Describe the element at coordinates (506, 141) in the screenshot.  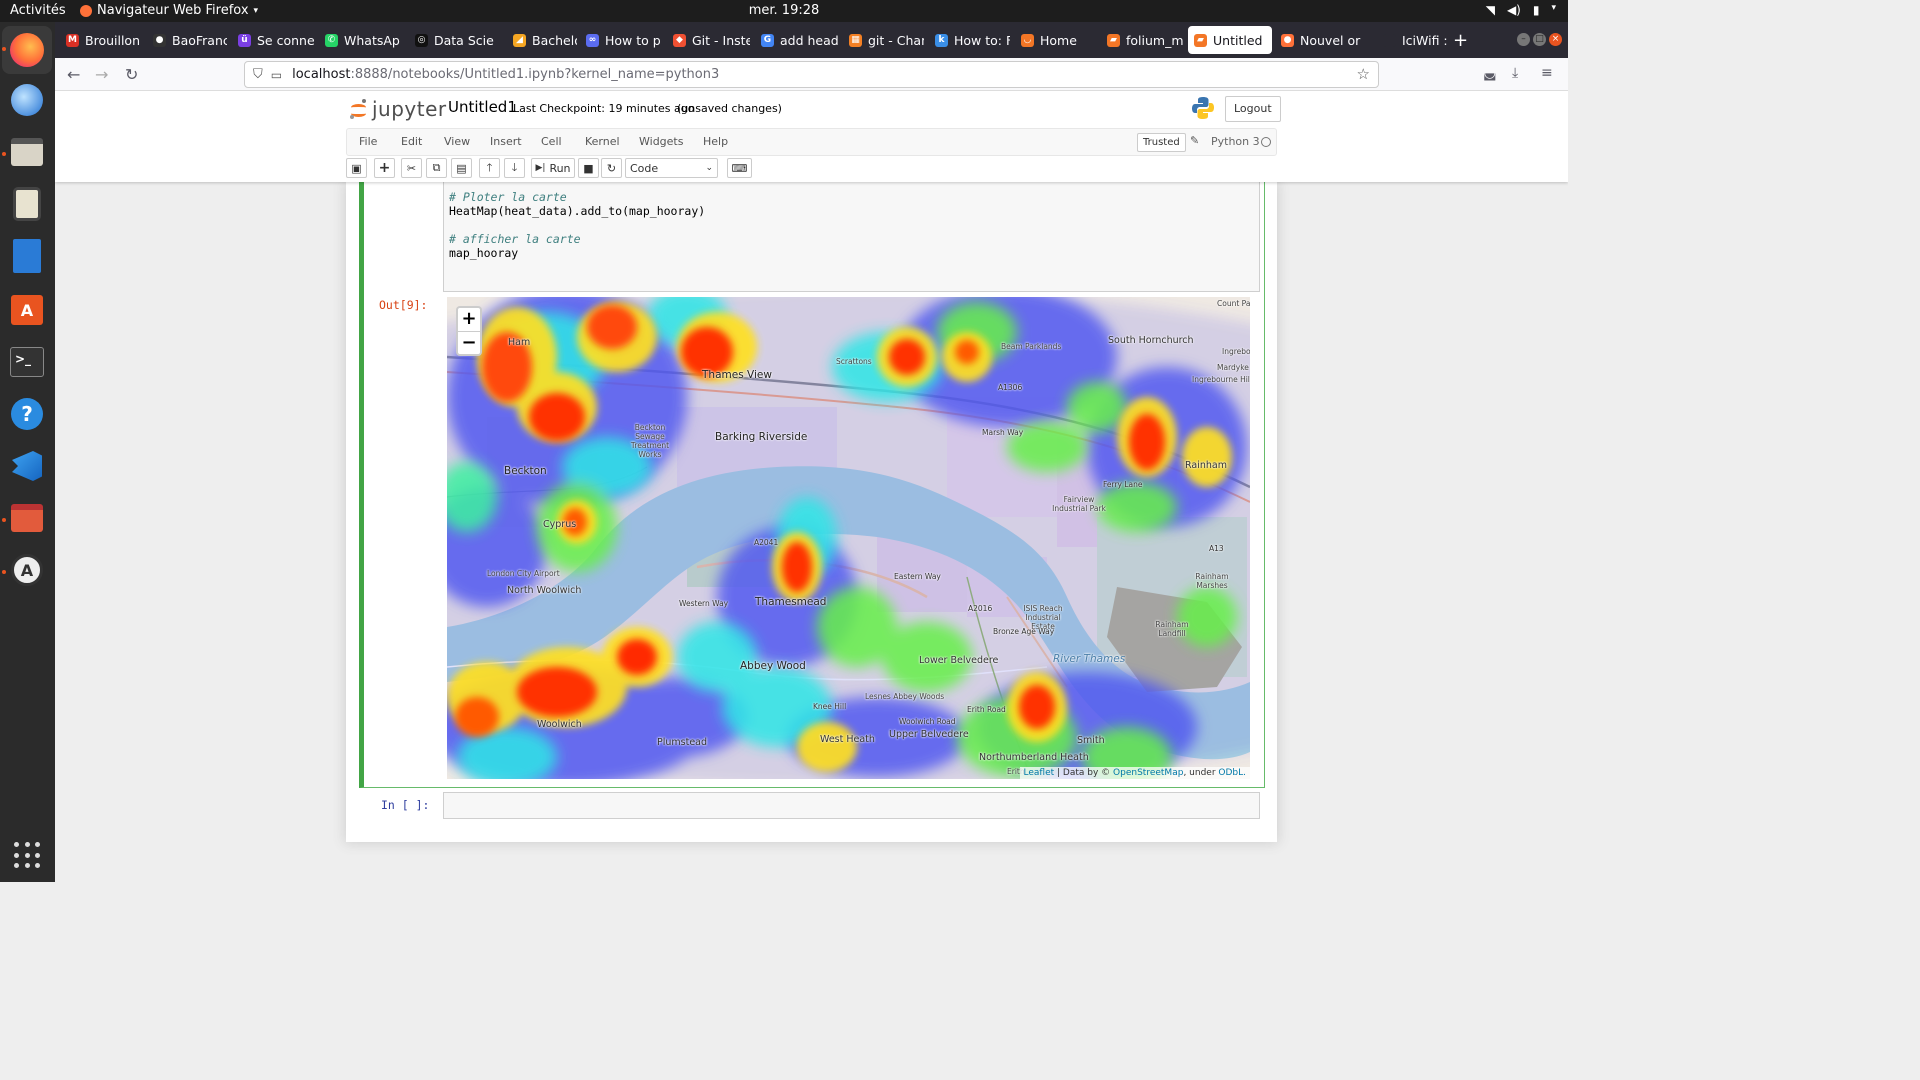
I see `menu-insert: Insert` at that location.